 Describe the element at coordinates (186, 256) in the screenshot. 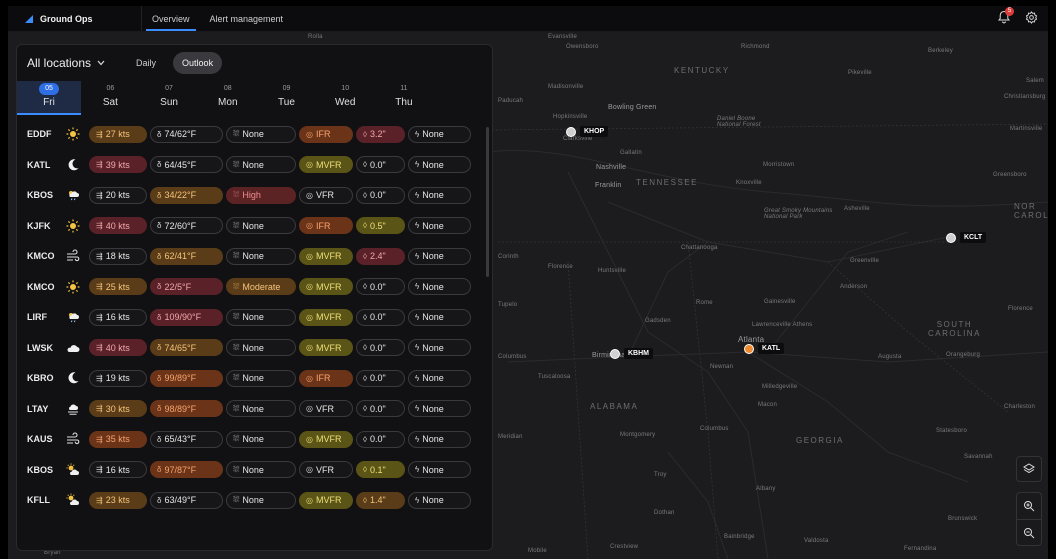

I see `temperature-chip: δ 62/41°F` at that location.